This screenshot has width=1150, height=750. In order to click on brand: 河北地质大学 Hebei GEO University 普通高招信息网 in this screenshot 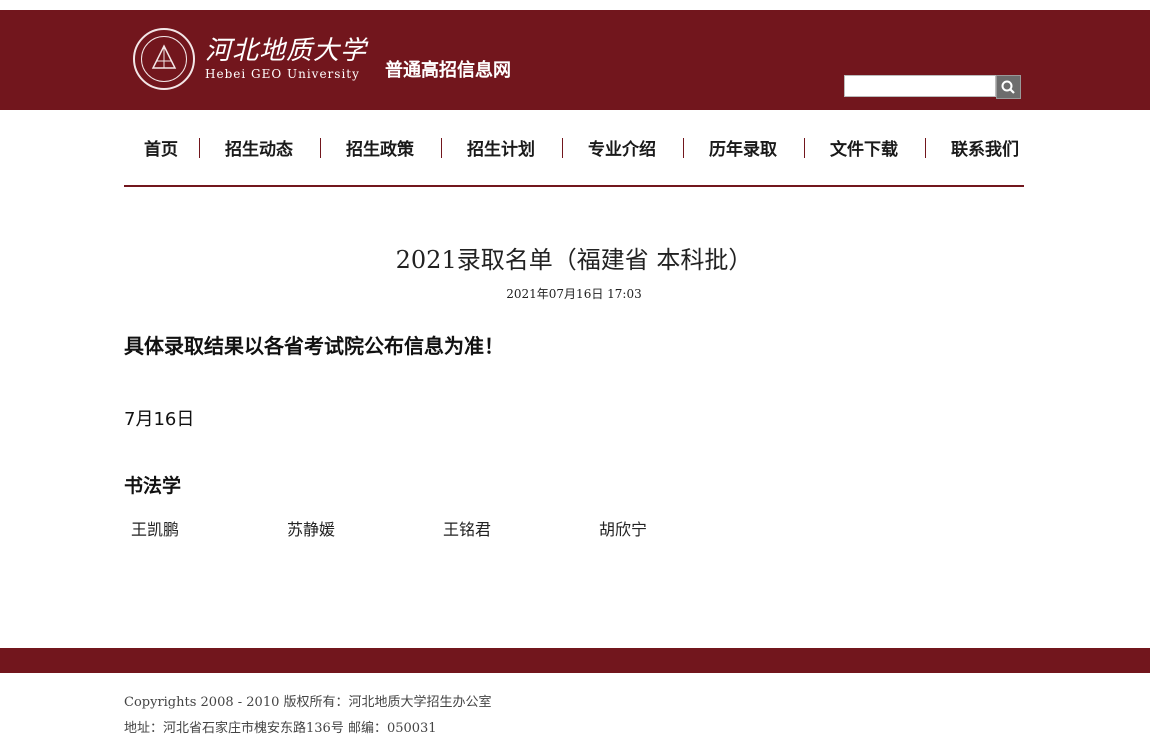, I will do `click(322, 59)`.